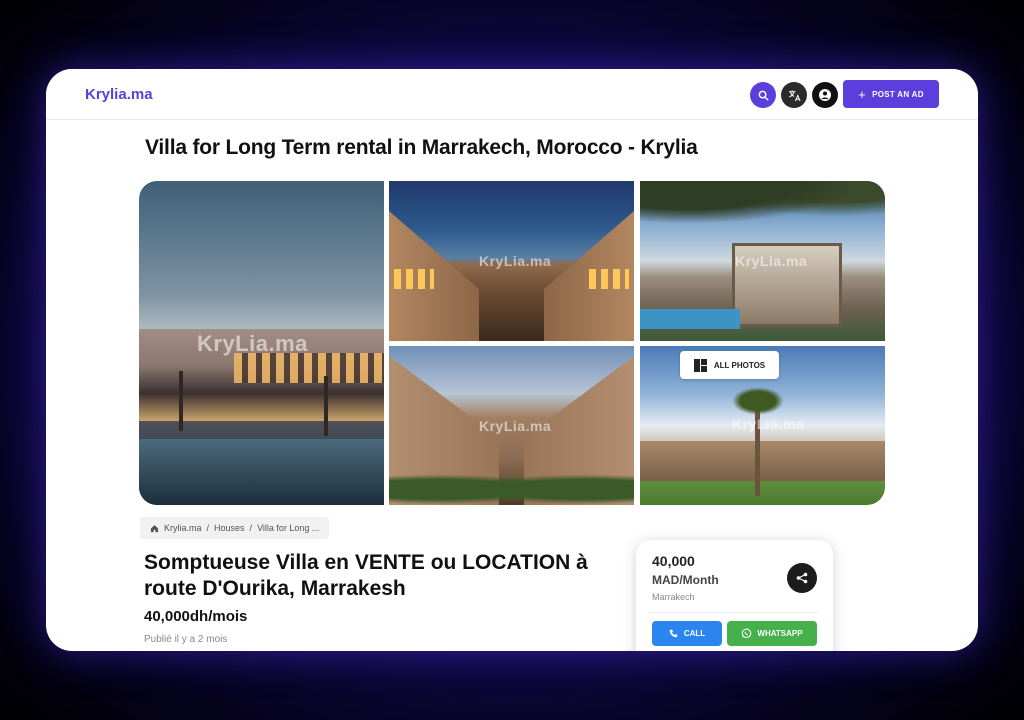  I want to click on listing-city: Marrakech, so click(673, 597).